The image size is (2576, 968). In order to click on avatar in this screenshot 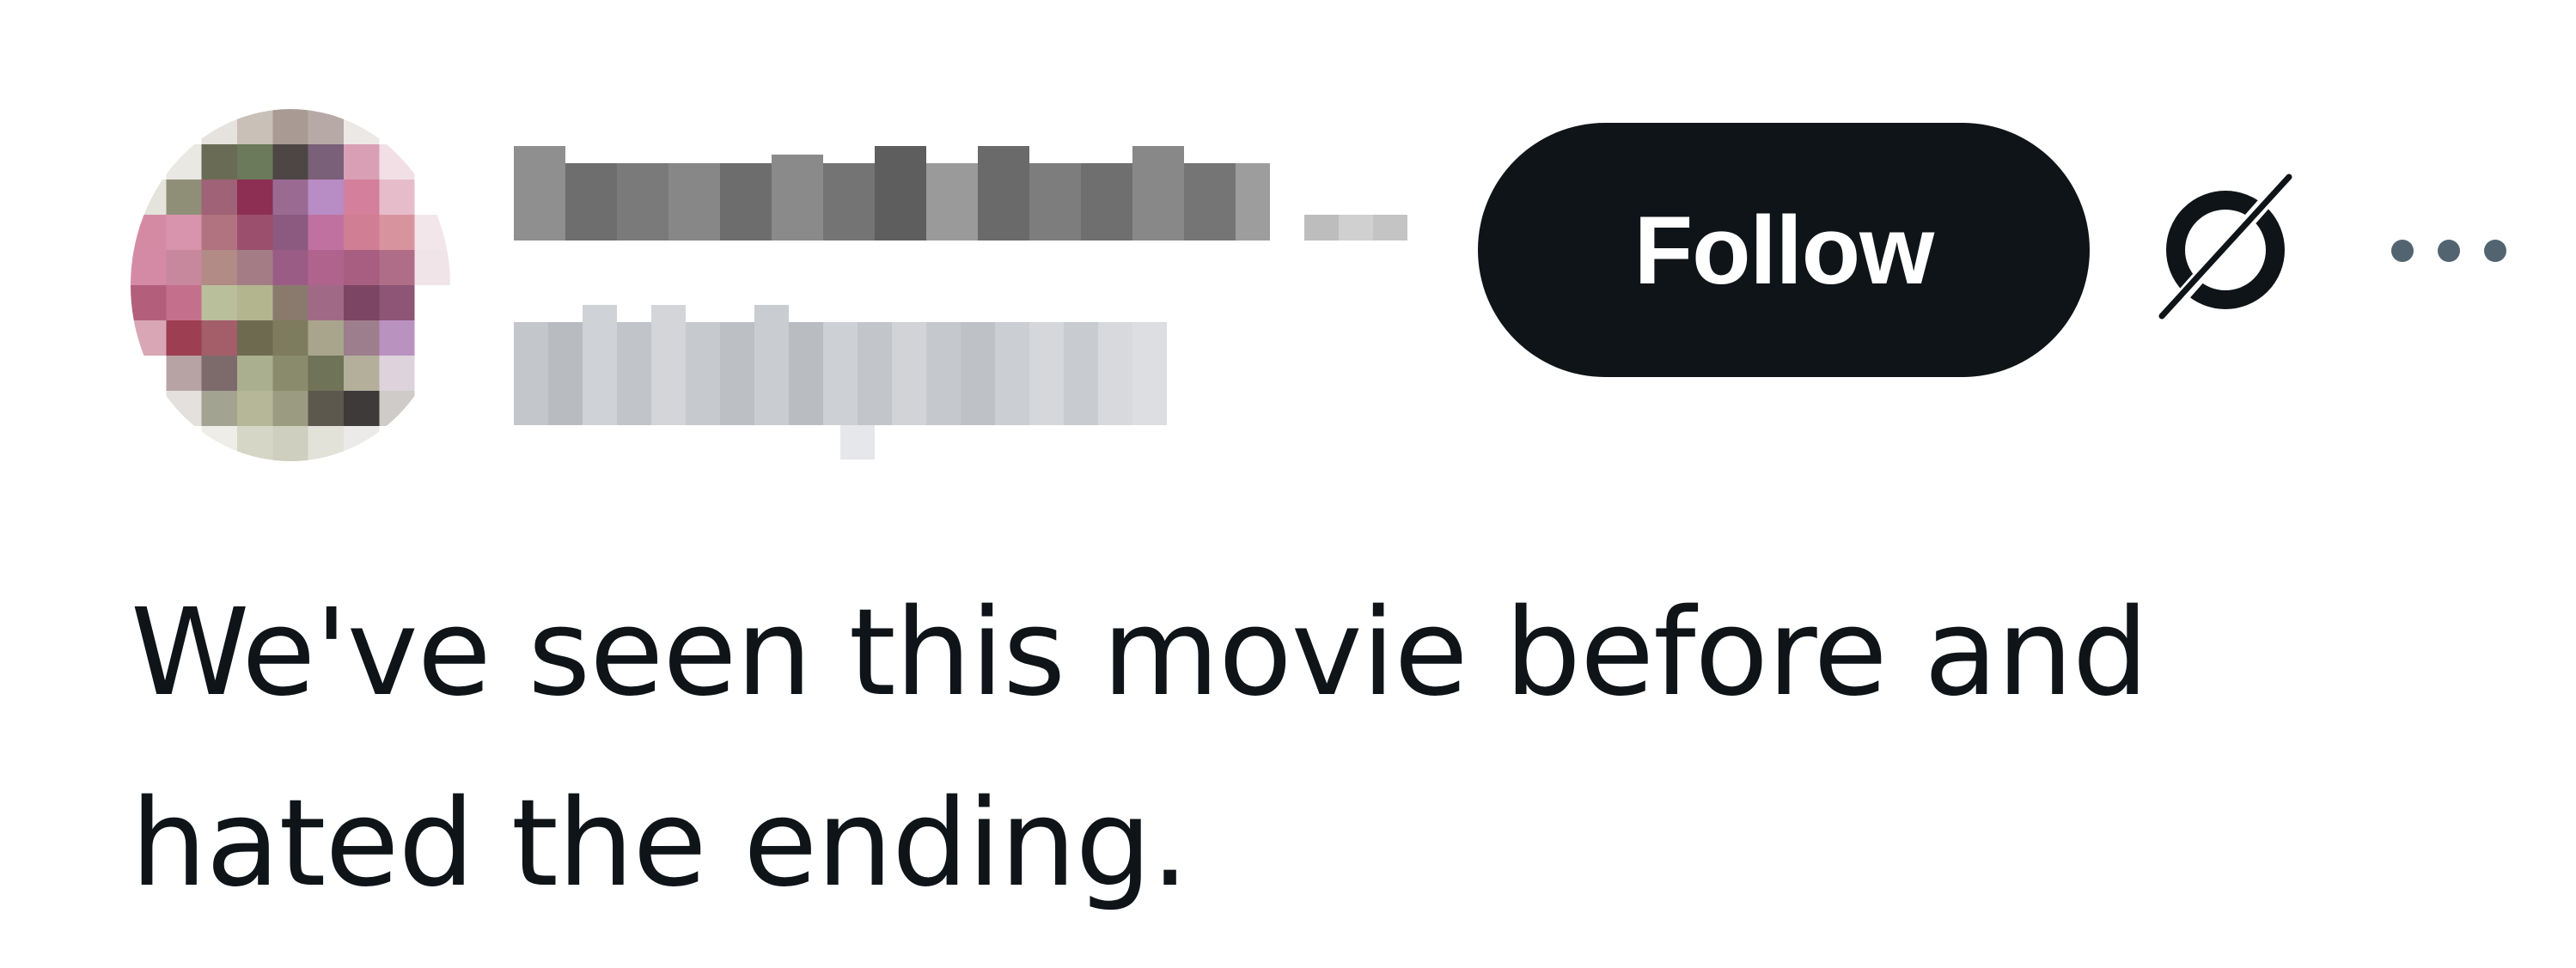, I will do `click(290, 285)`.